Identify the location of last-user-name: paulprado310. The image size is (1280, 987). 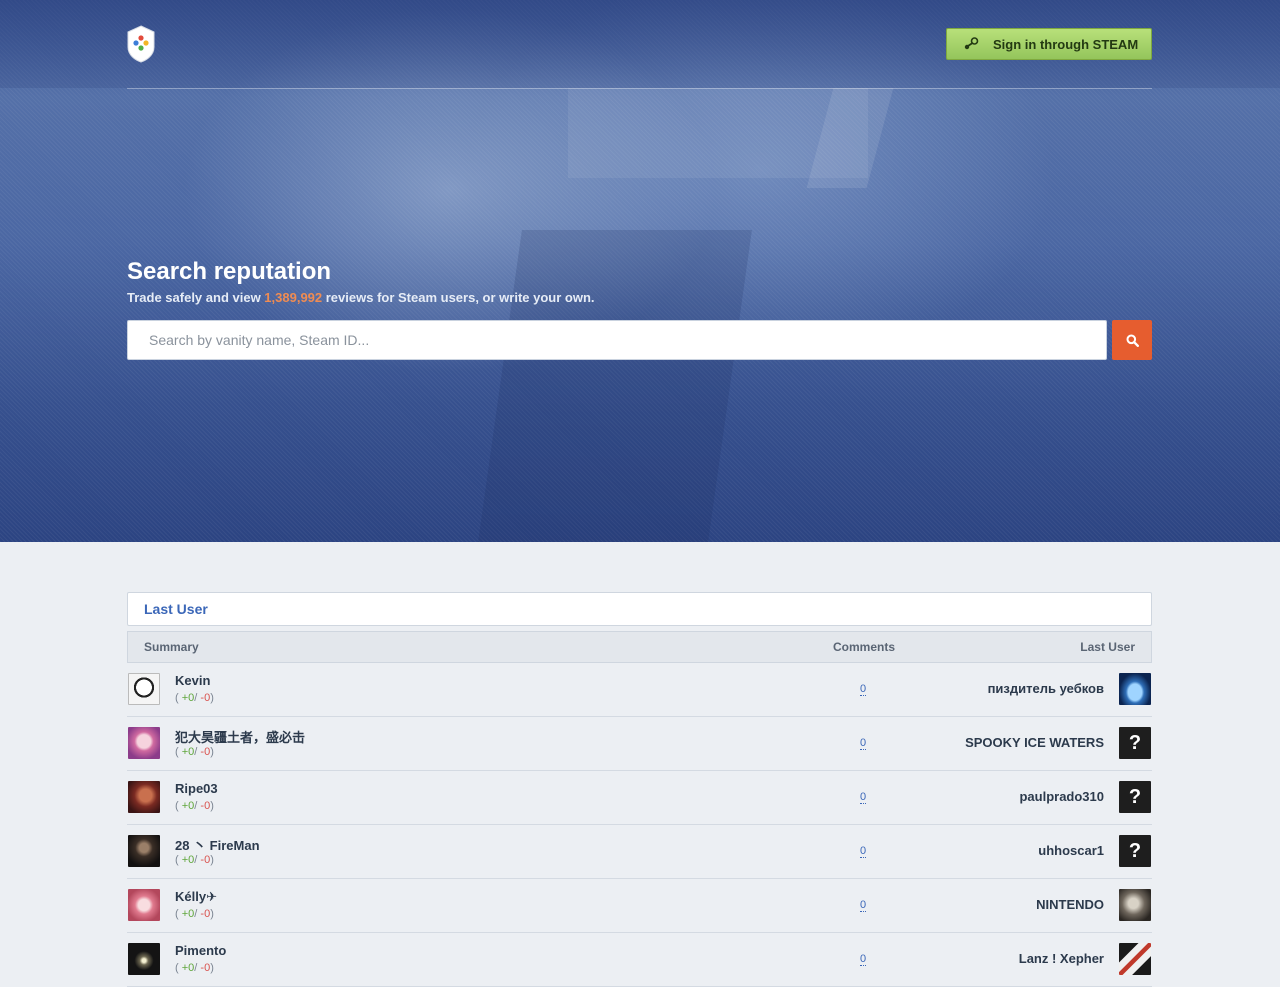
(1061, 796).